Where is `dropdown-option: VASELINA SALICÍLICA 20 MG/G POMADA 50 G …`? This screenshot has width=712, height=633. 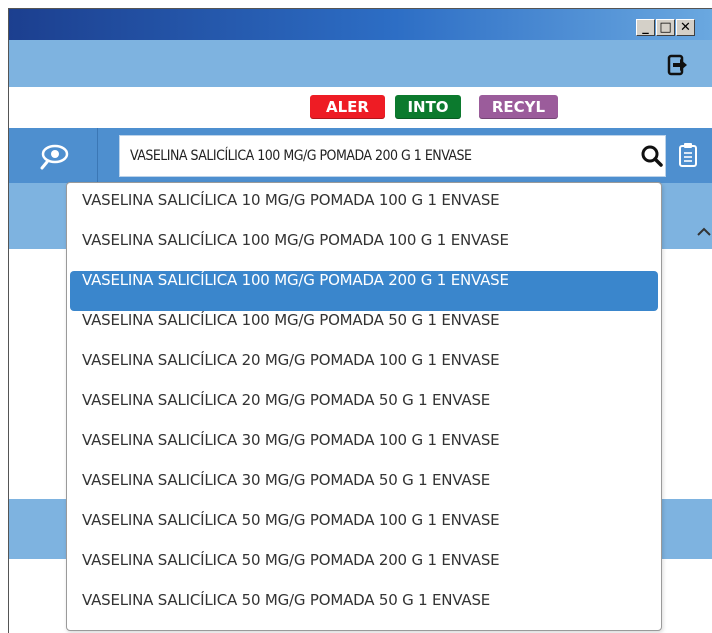
dropdown-option: VASELINA SALICÍLICA 20 MG/G POMADA 50 G … is located at coordinates (364, 411).